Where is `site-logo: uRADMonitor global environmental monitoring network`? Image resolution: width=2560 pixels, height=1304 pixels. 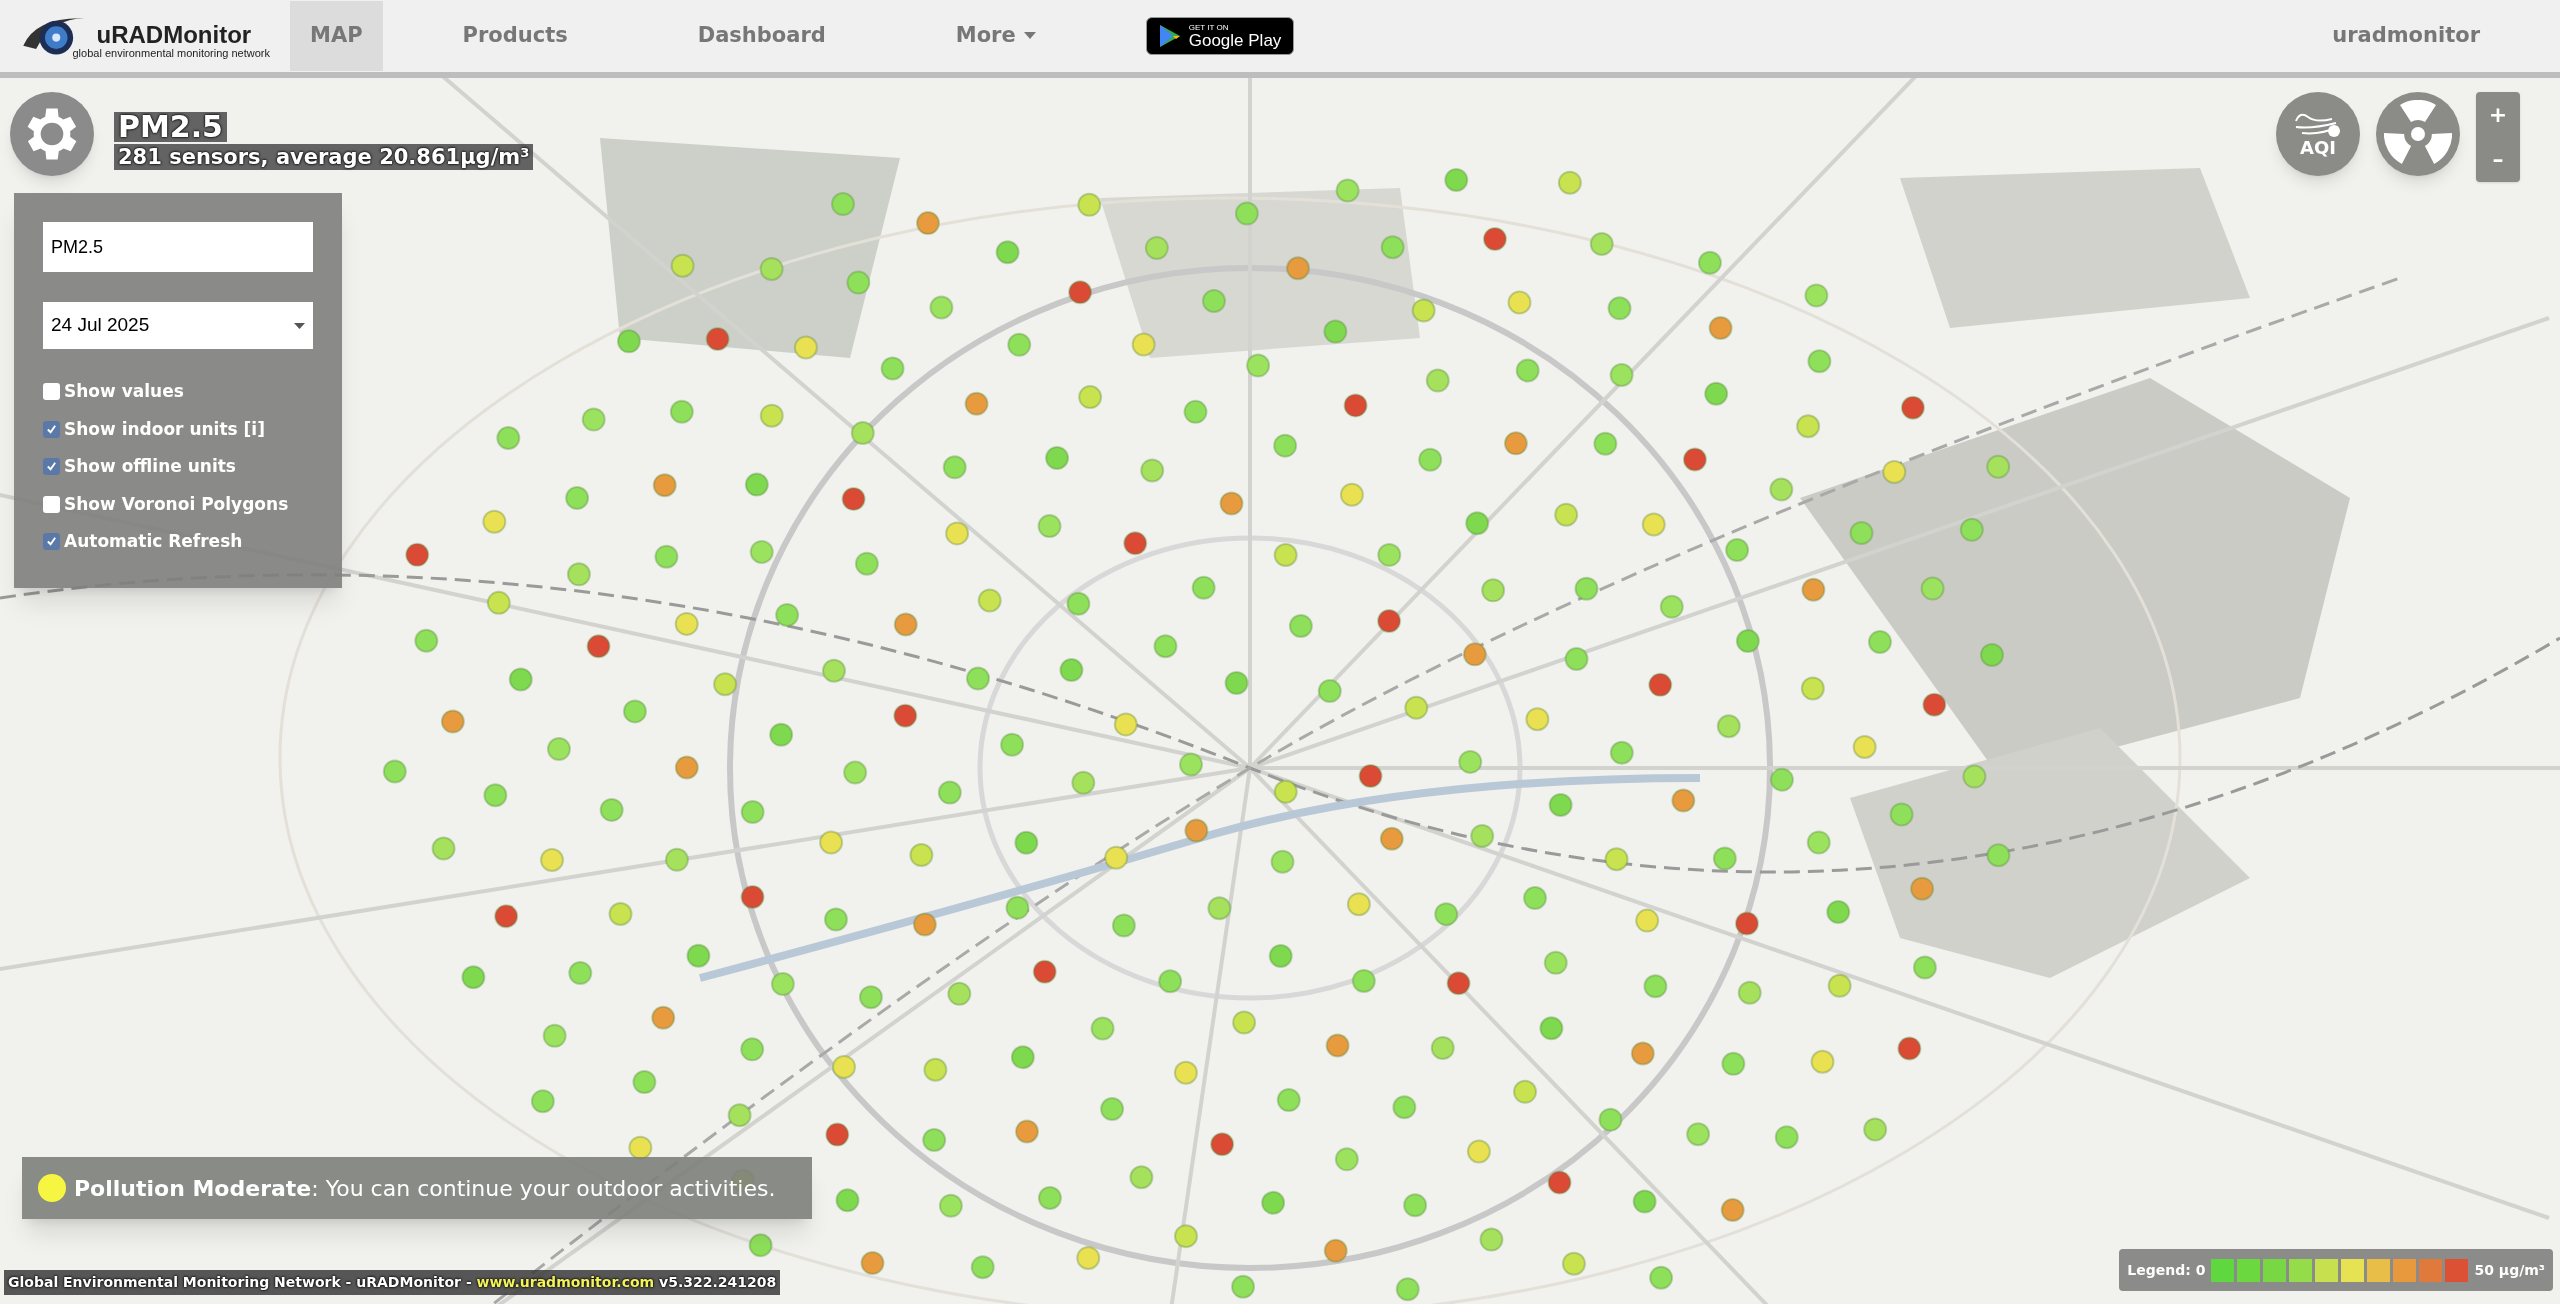 site-logo: uRADMonitor global environmental monitoring network is located at coordinates (145, 36).